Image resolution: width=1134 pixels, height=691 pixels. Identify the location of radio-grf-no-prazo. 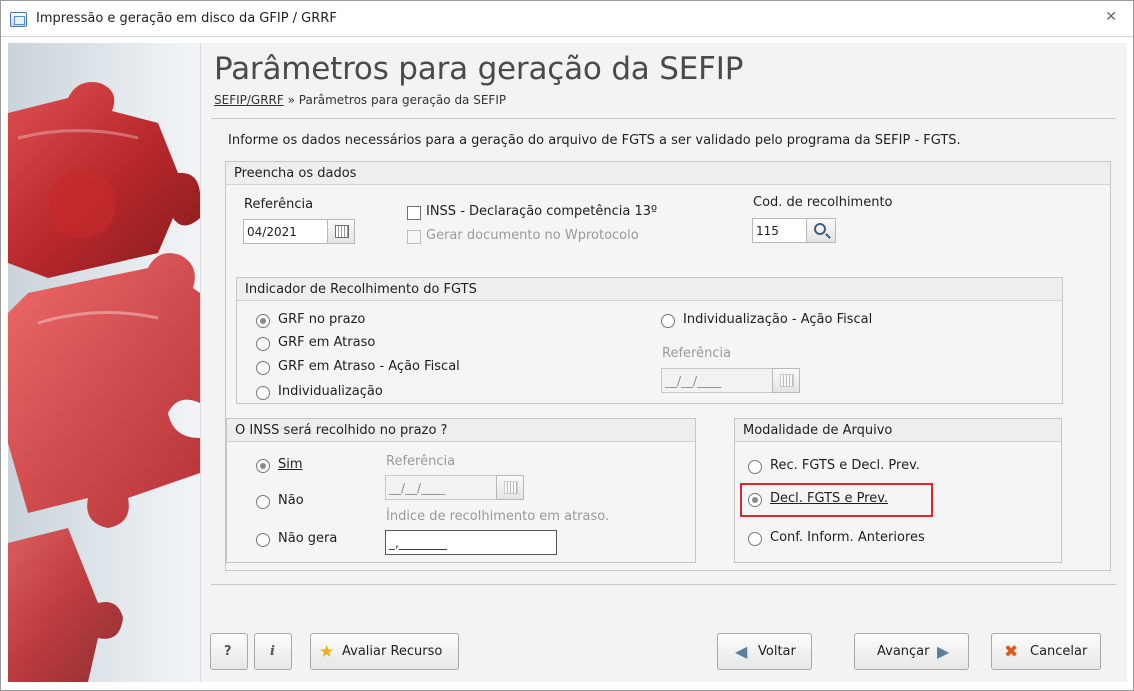
(263, 321).